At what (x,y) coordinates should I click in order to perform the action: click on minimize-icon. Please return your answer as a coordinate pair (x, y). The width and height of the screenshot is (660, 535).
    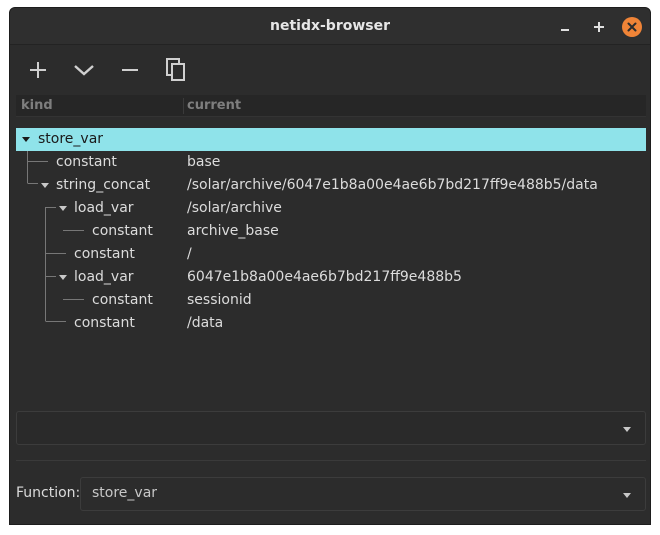
    Looking at the image, I should click on (565, 30).